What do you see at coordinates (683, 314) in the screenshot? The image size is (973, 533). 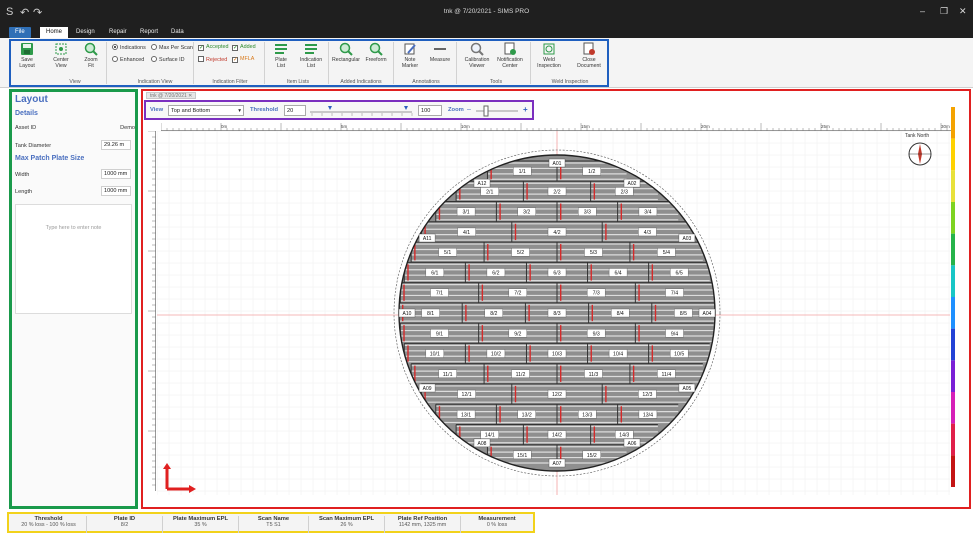 I see `plate-label: 8/5` at bounding box center [683, 314].